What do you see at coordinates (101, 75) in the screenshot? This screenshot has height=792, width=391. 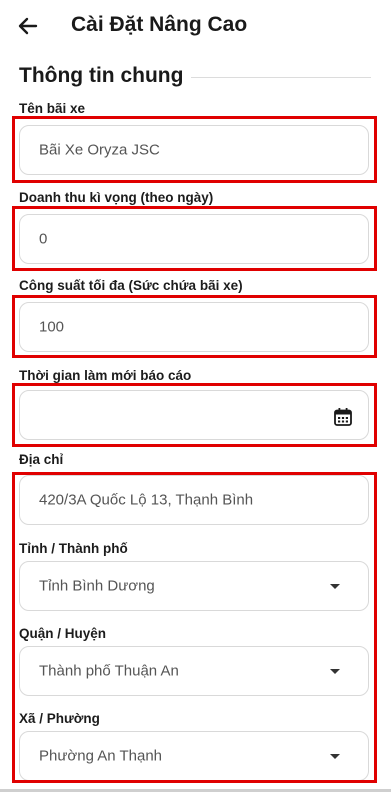 I see `section-title: Thông tin chung` at bounding box center [101, 75].